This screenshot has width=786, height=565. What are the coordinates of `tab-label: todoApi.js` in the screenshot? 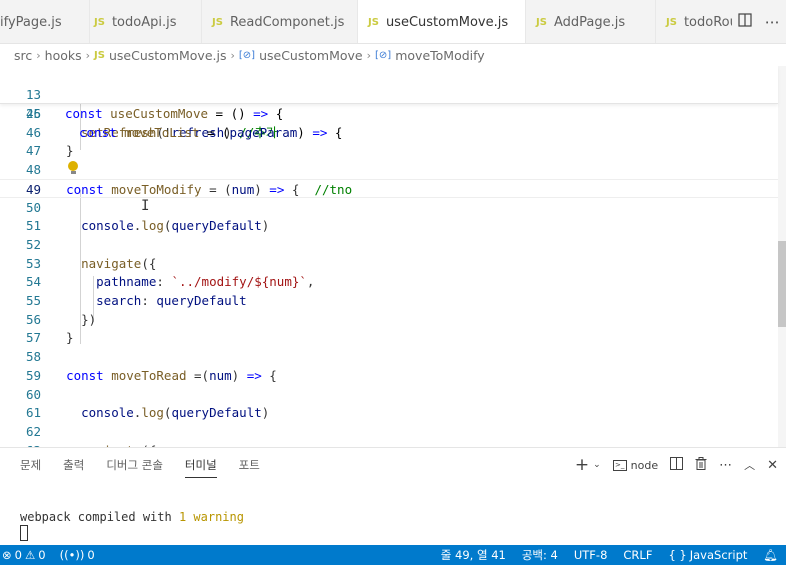 It's located at (144, 22).